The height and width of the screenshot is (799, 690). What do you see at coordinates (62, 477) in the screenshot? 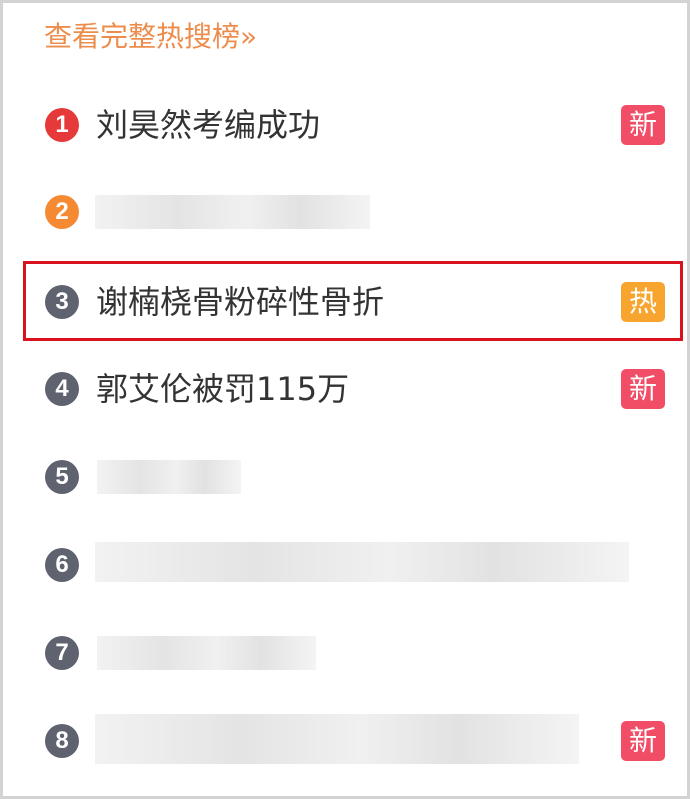
I see `rank-badge: 5` at bounding box center [62, 477].